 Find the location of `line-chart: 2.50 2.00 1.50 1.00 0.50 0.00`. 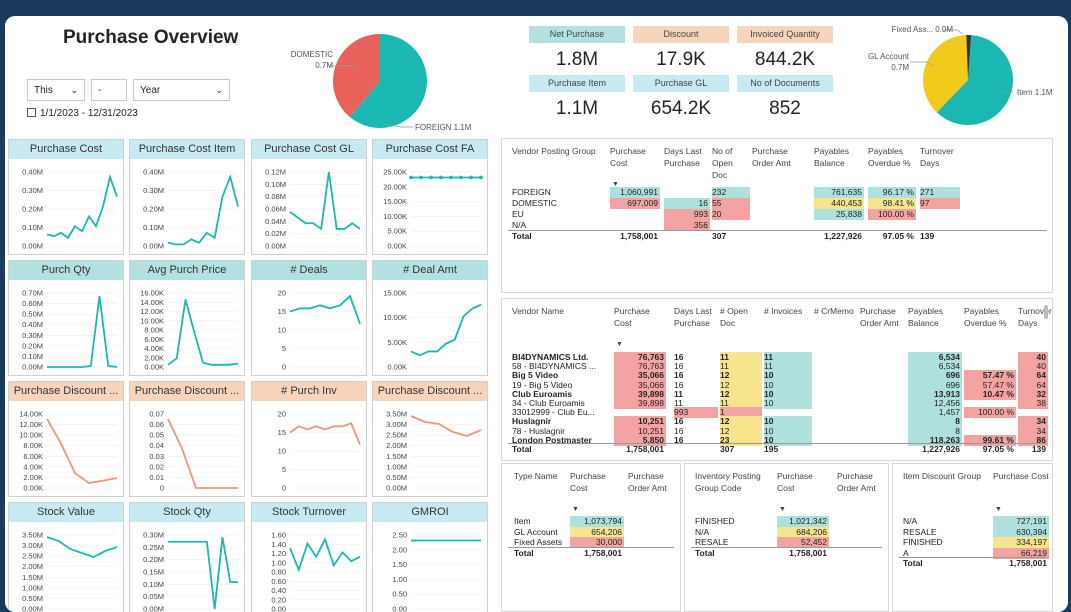

line-chart: 2.50 2.00 1.50 1.00 0.50 0.00 is located at coordinates (431, 567).